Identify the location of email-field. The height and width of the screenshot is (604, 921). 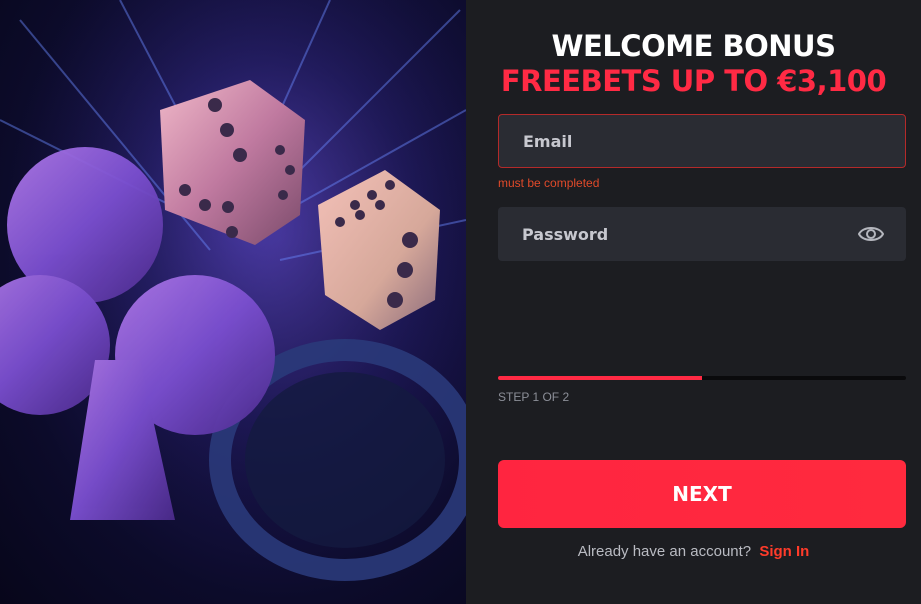
(702, 141).